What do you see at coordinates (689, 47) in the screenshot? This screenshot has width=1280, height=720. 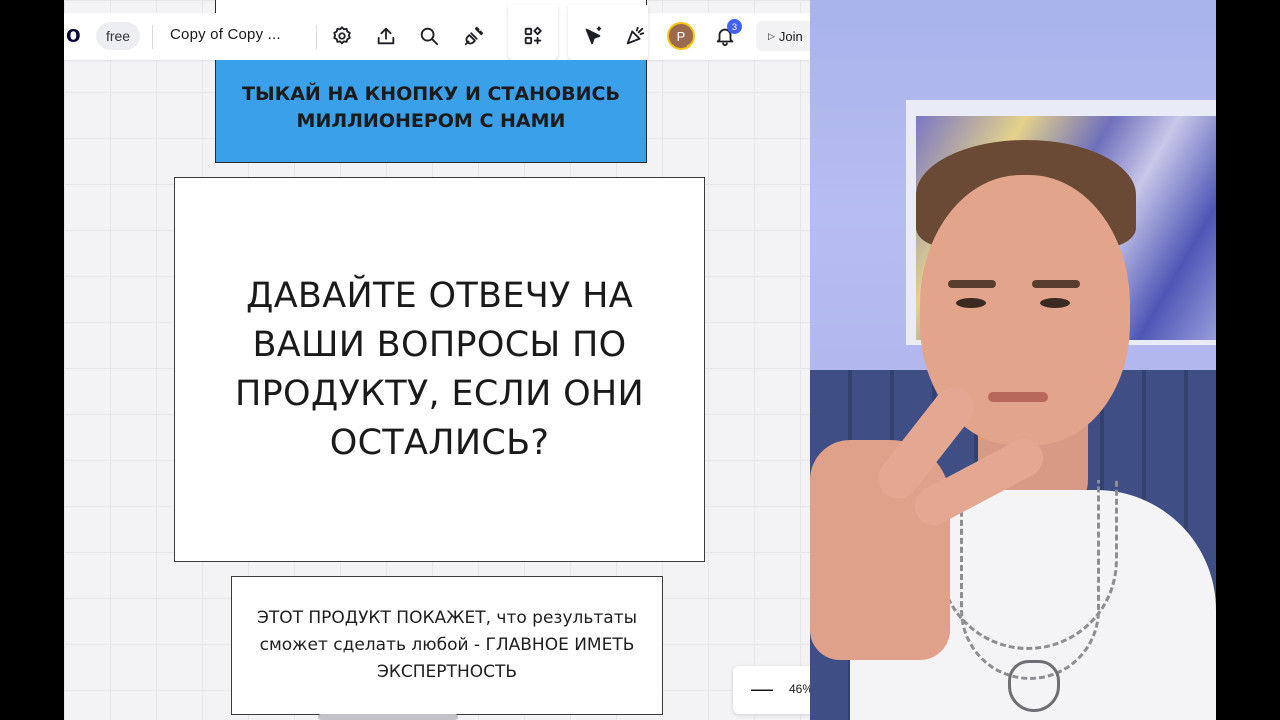 I see `lightning-icon: ⚡` at bounding box center [689, 47].